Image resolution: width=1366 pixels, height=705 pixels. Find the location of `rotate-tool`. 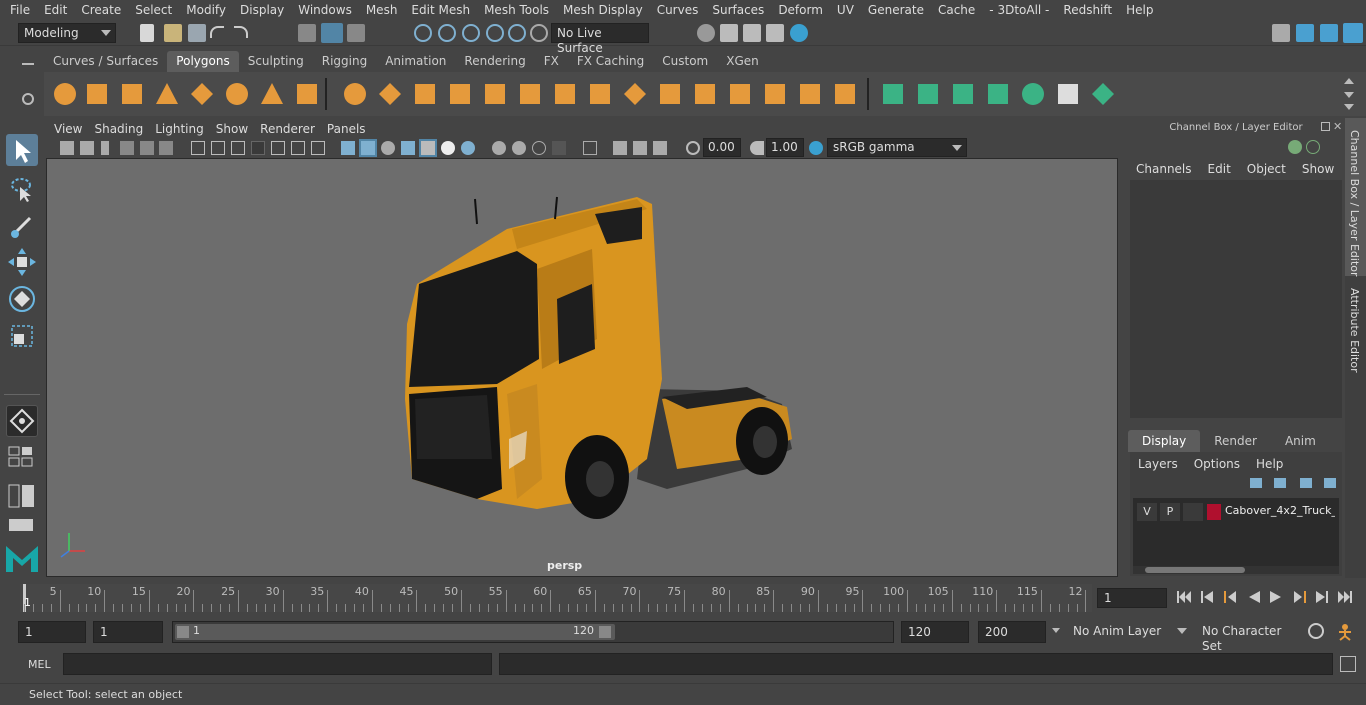

rotate-tool is located at coordinates (22, 299).